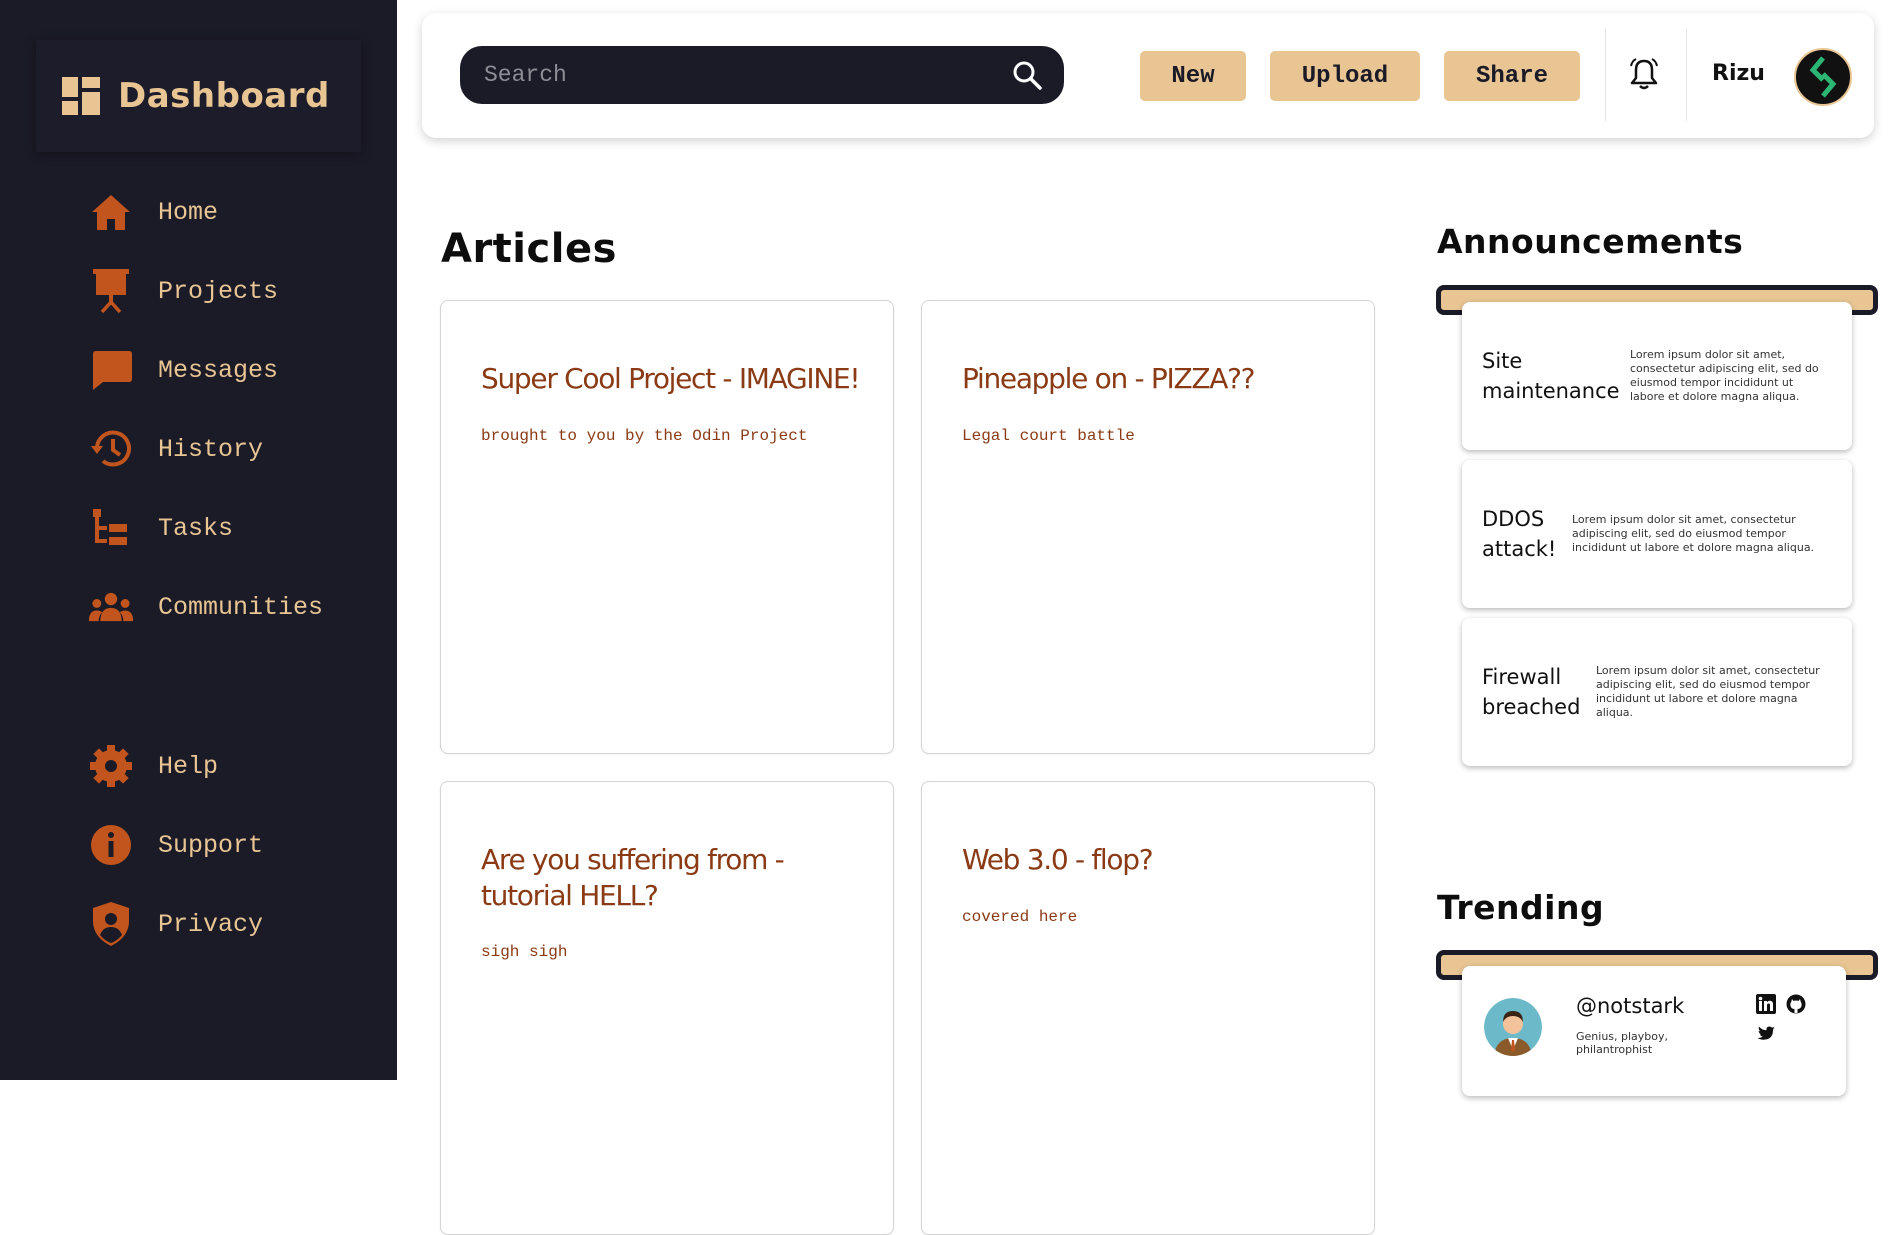  Describe the element at coordinates (153, 212) in the screenshot. I see `nav-item-home: Home` at that location.